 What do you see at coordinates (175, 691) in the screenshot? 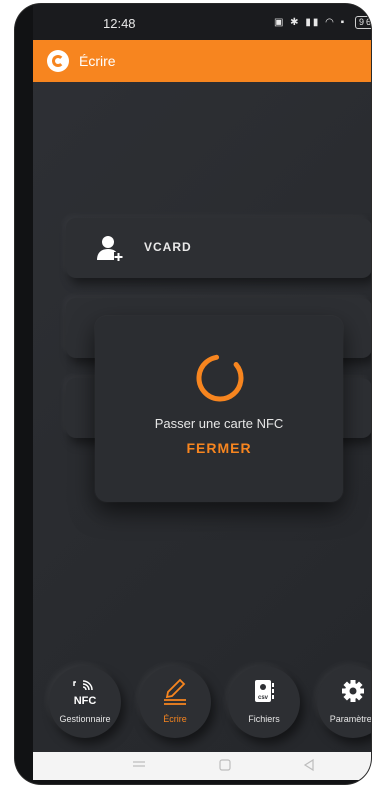
I see `pen-icon` at bounding box center [175, 691].